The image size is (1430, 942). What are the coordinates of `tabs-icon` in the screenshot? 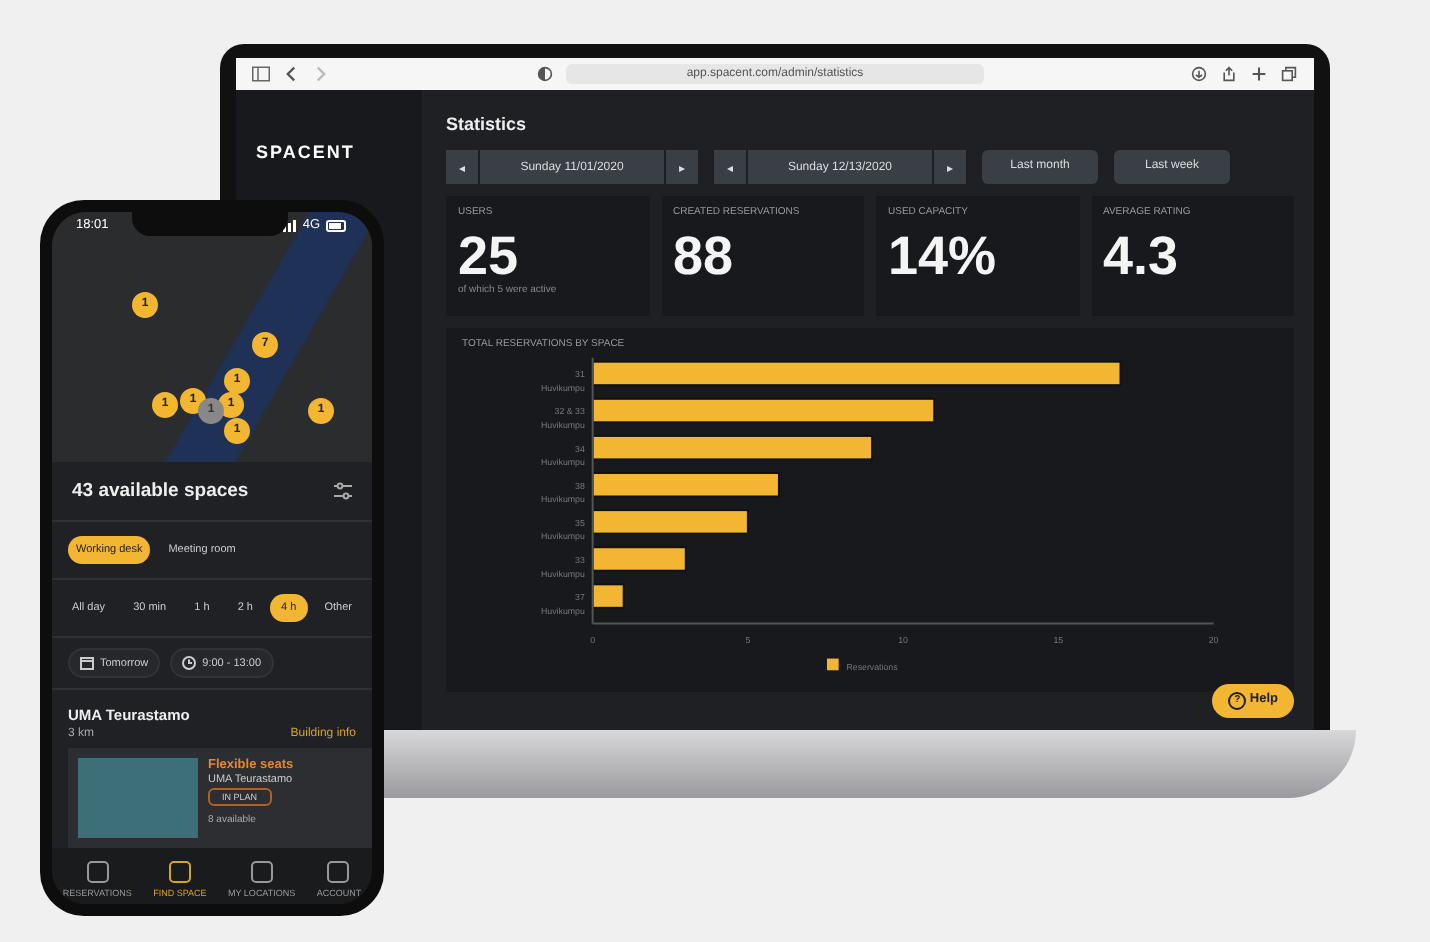 It's located at (1289, 74).